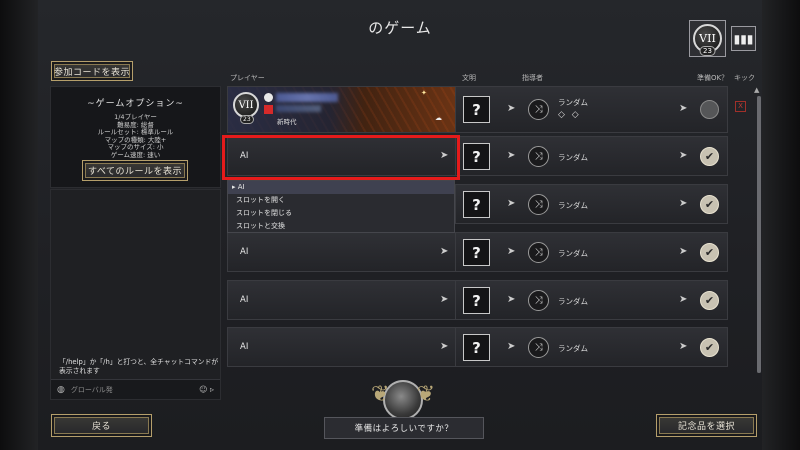 Image resolution: width=800 pixels, height=450 pixels. I want to click on game-options-title: ~ゲームオプション~, so click(135, 104).